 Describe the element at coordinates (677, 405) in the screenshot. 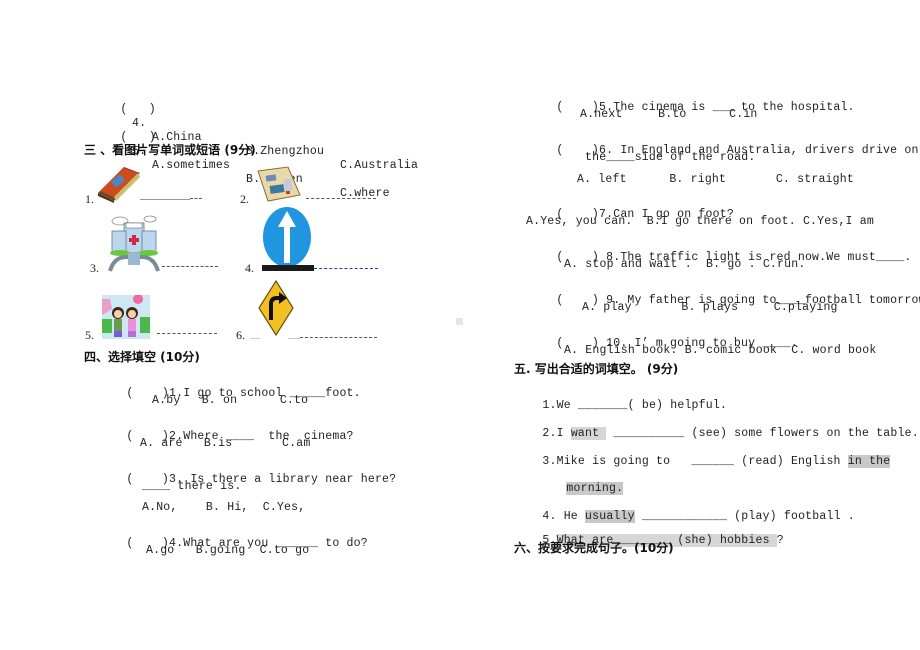

I see `fill-text: ( be) helpful.` at that location.